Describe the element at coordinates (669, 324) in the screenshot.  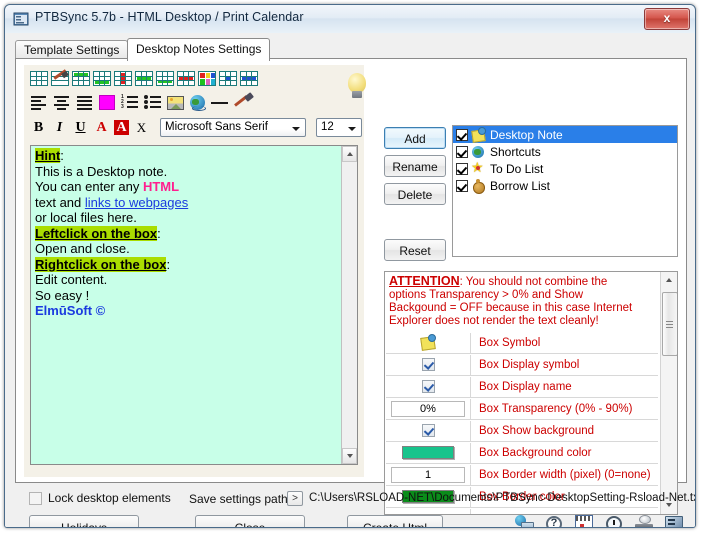
I see `scrollbar-thumb` at that location.